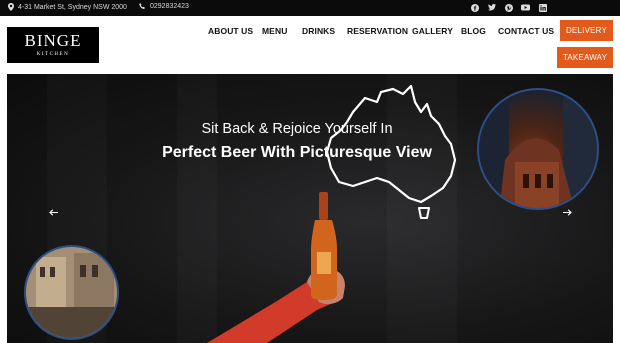  Describe the element at coordinates (473, 31) in the screenshot. I see `nav-item-blog: BLOG` at that location.